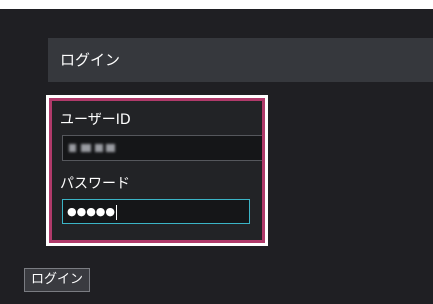 The width and height of the screenshot is (433, 304). Describe the element at coordinates (156, 211) in the screenshot. I see `password-input: ●●●●●` at that location.